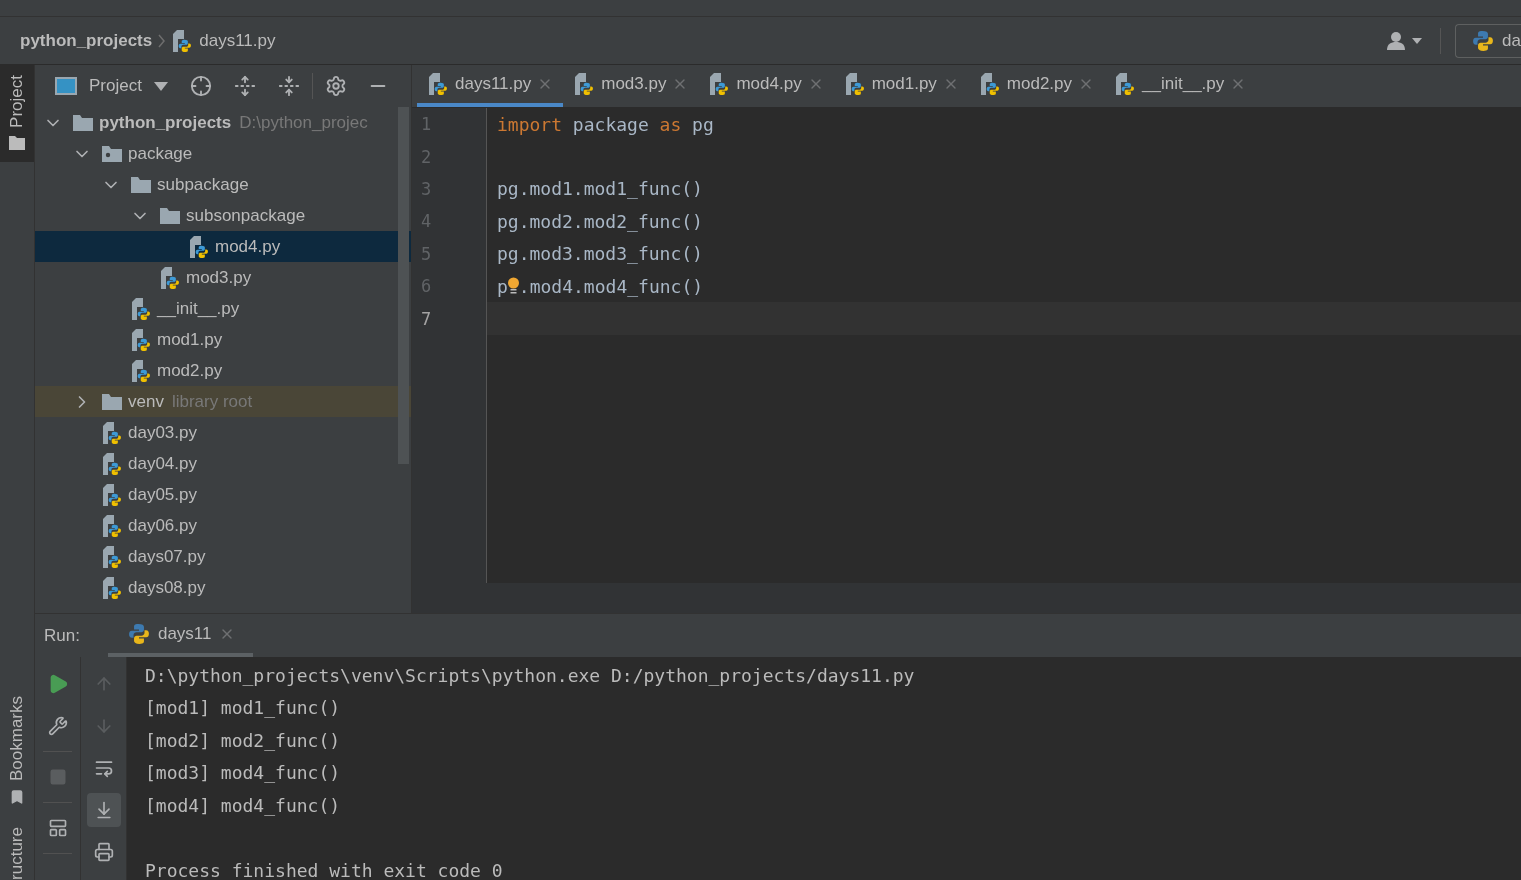 The width and height of the screenshot is (1521, 880). I want to click on tree-row: subsonpackage, so click(223, 215).